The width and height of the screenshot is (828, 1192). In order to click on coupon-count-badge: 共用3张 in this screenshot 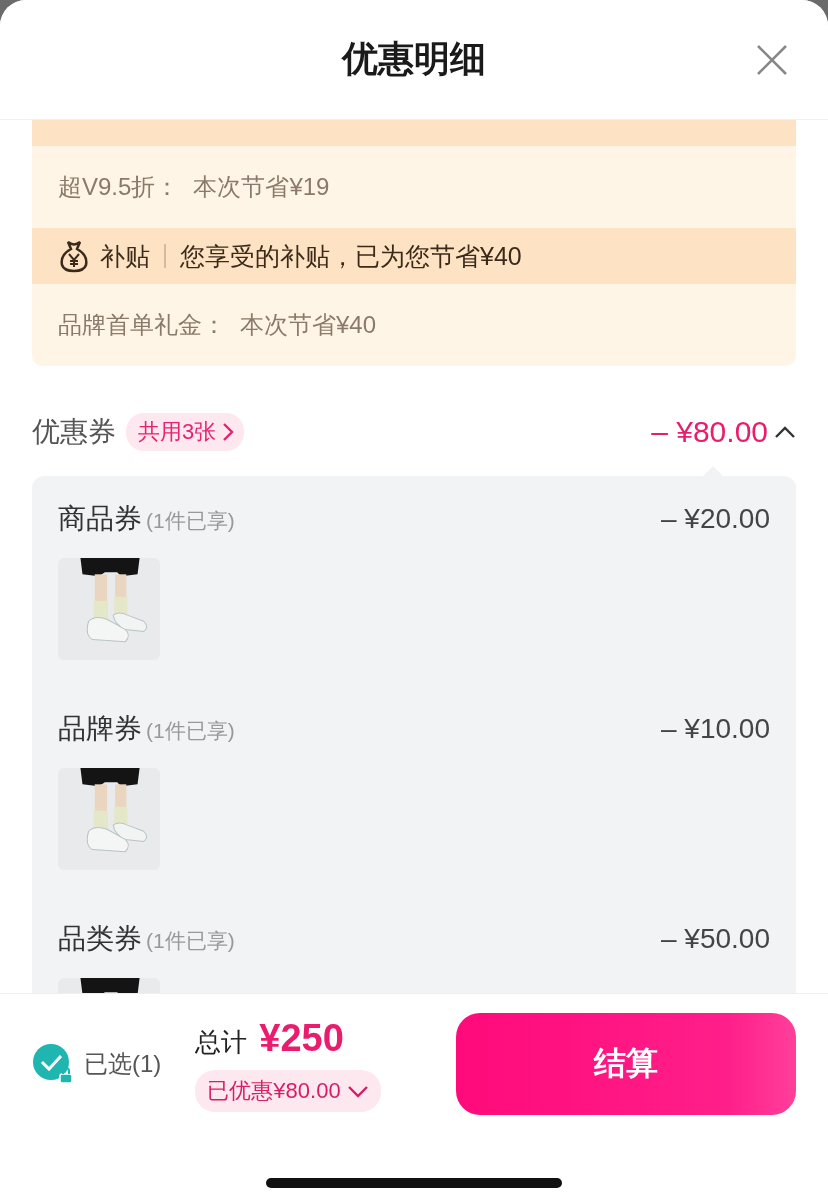, I will do `click(185, 432)`.